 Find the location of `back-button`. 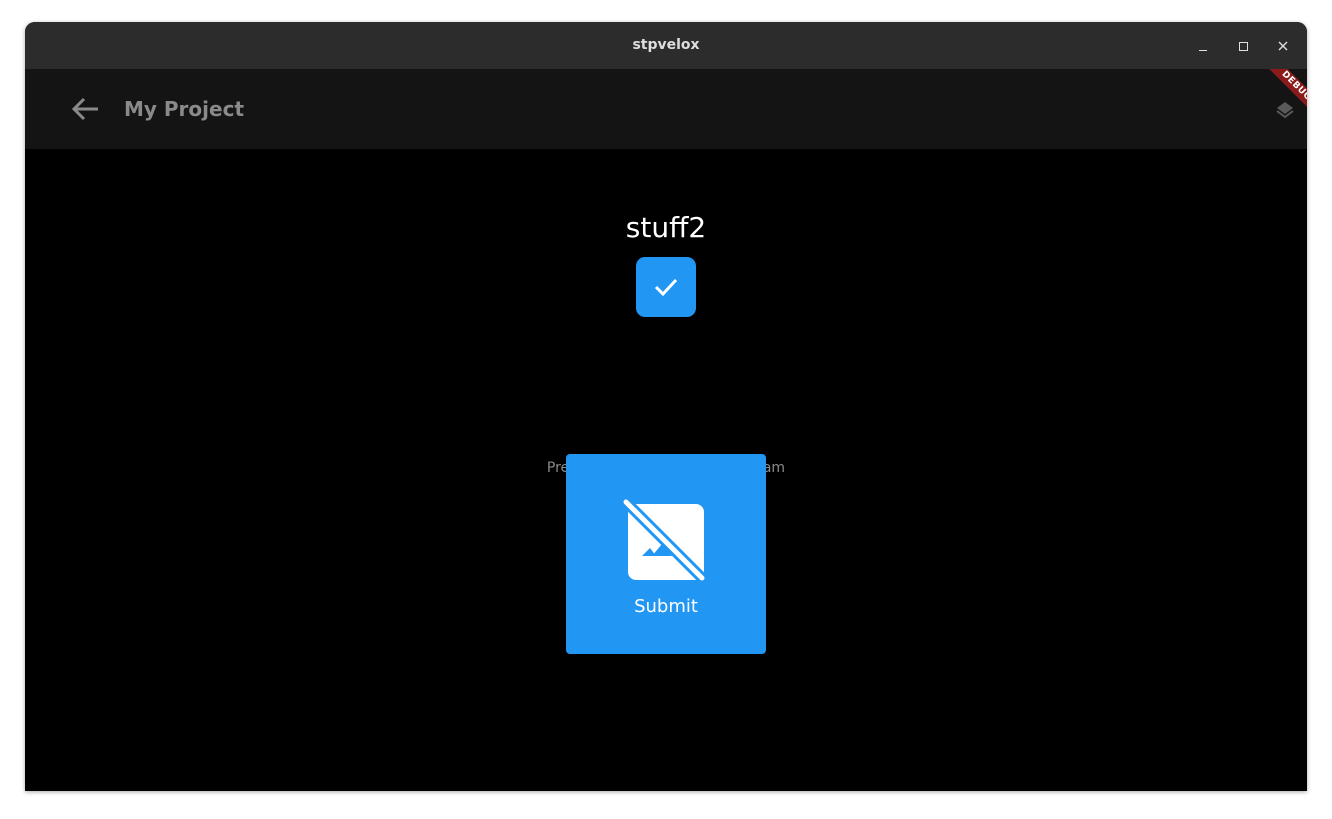

back-button is located at coordinates (85, 109).